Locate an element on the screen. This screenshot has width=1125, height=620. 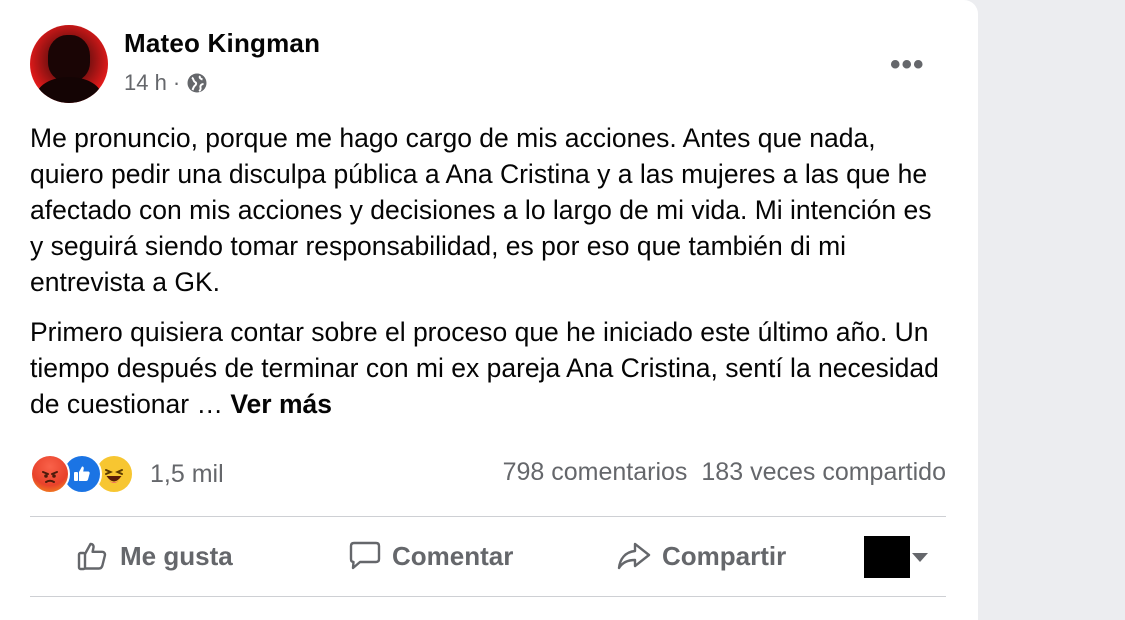
more-options-icon: ••• is located at coordinates (907, 65).